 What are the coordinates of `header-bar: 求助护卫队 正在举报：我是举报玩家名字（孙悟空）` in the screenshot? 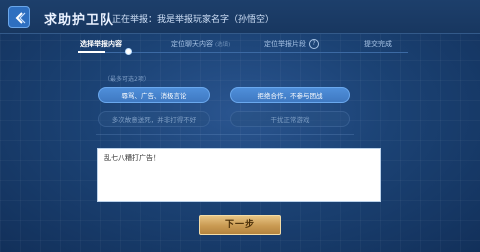 It's located at (240, 17).